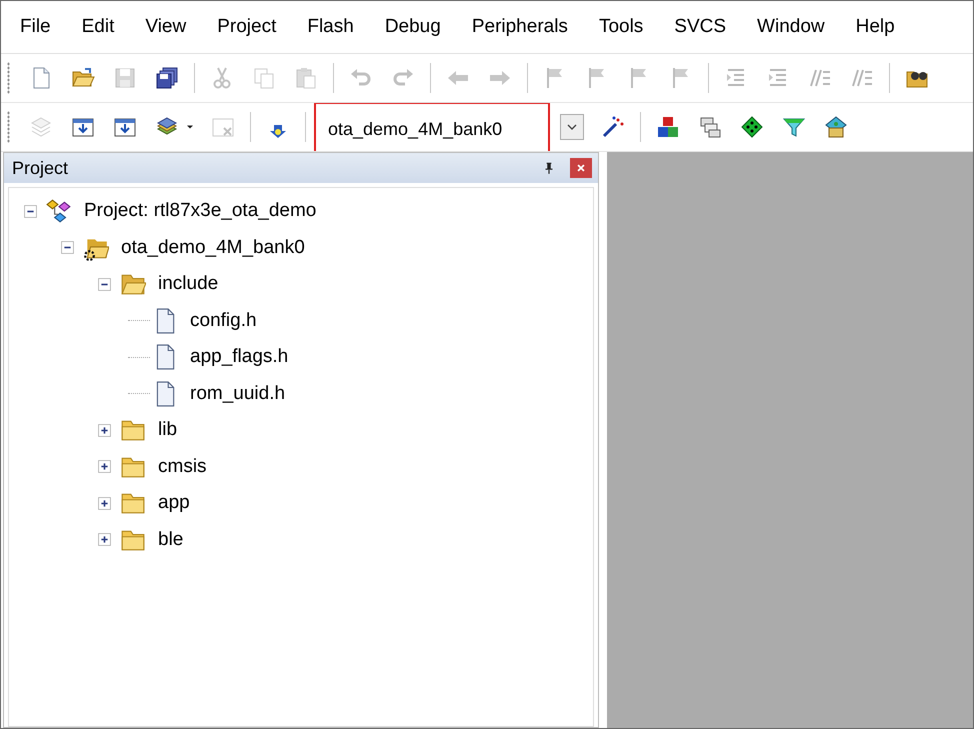 This screenshot has width=974, height=729. I want to click on menu-item: File, so click(35, 27).